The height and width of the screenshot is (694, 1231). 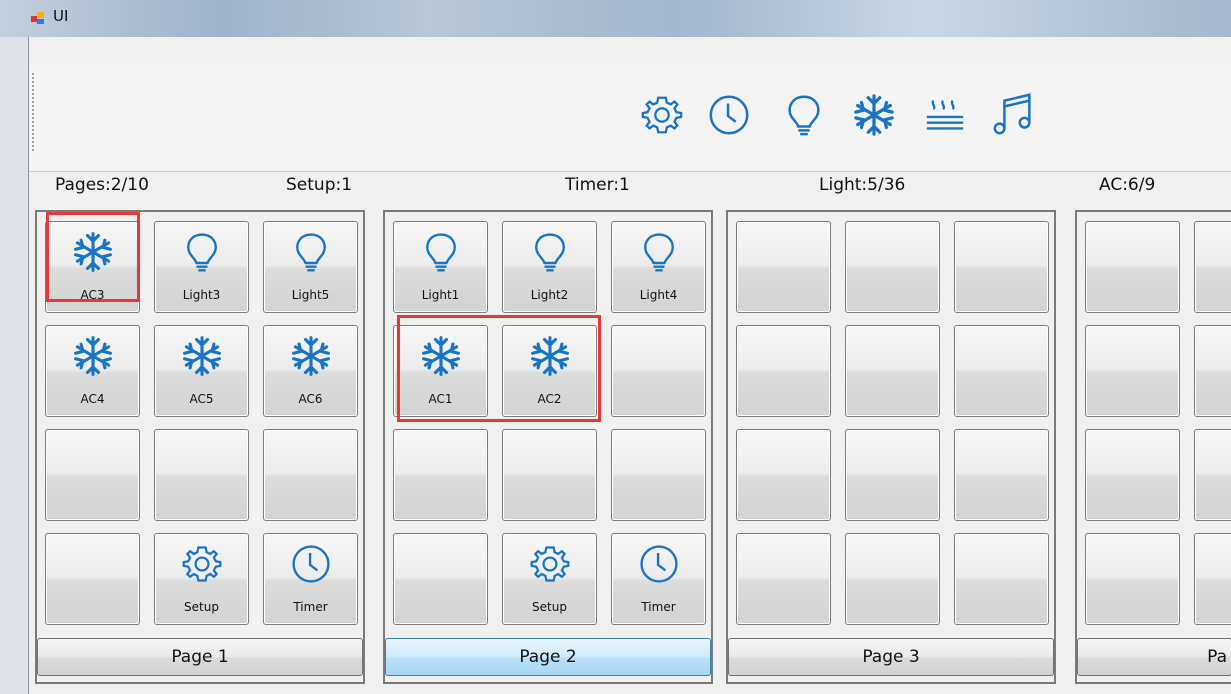 I want to click on light-count: Light:5/36, so click(x=862, y=185).